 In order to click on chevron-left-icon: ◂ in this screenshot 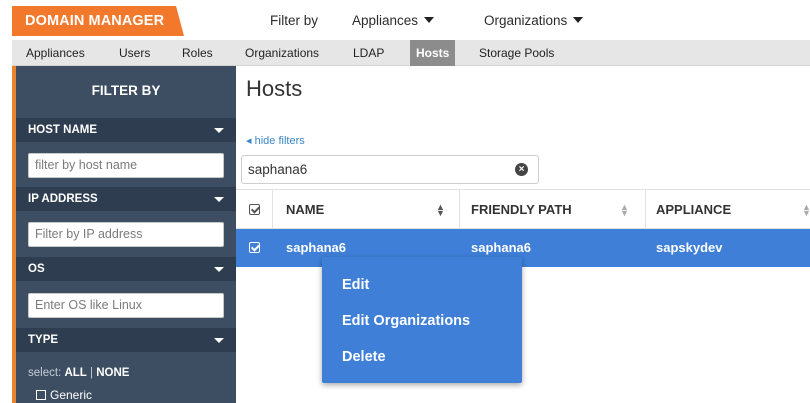, I will do `click(249, 141)`.